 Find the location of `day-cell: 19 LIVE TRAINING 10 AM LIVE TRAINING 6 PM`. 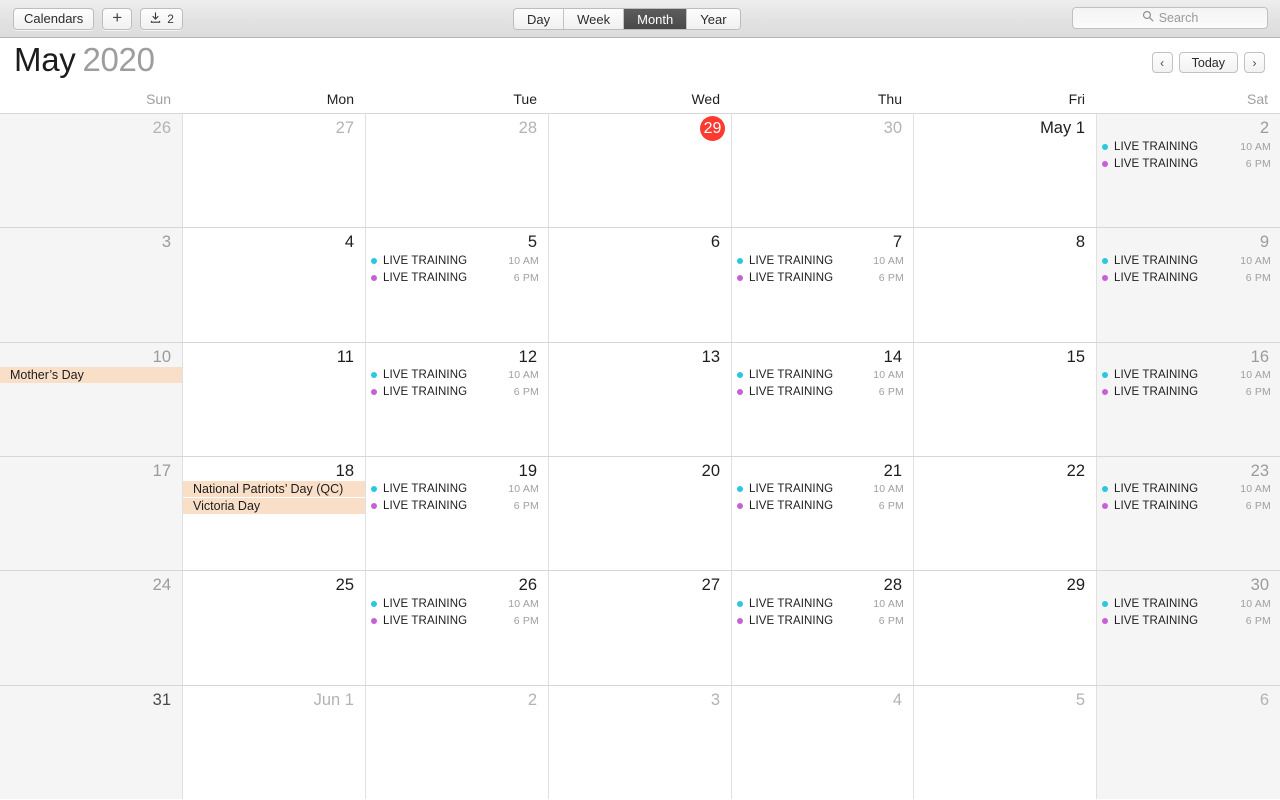

day-cell: 19 LIVE TRAINING 10 AM LIVE TRAINING 6 PM is located at coordinates (457, 513).